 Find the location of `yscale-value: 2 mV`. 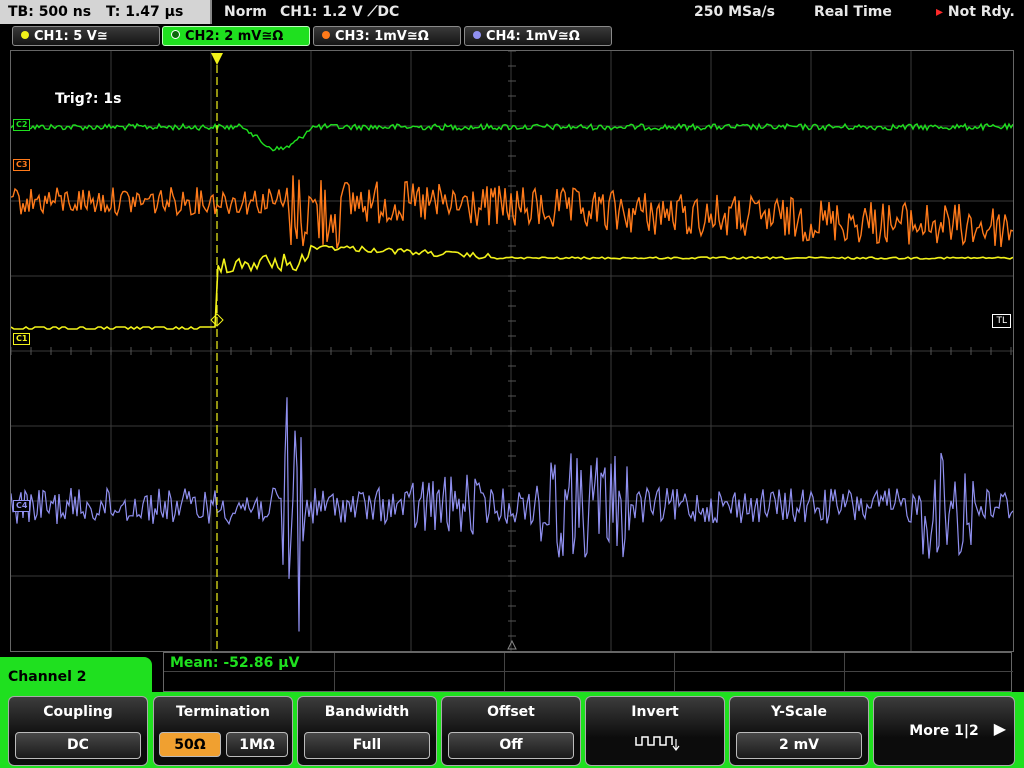

yscale-value: 2 mV is located at coordinates (799, 745).